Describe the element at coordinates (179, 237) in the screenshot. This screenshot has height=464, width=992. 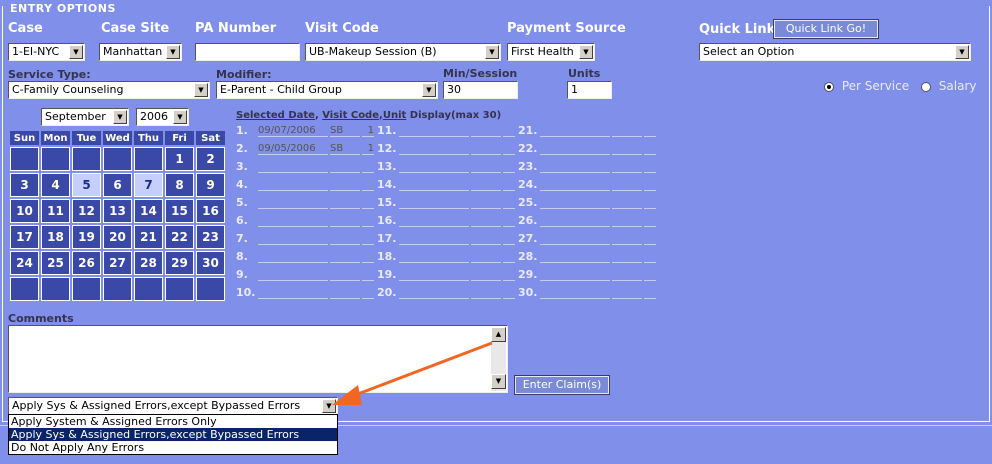
I see `calendar-day: 22` at that location.